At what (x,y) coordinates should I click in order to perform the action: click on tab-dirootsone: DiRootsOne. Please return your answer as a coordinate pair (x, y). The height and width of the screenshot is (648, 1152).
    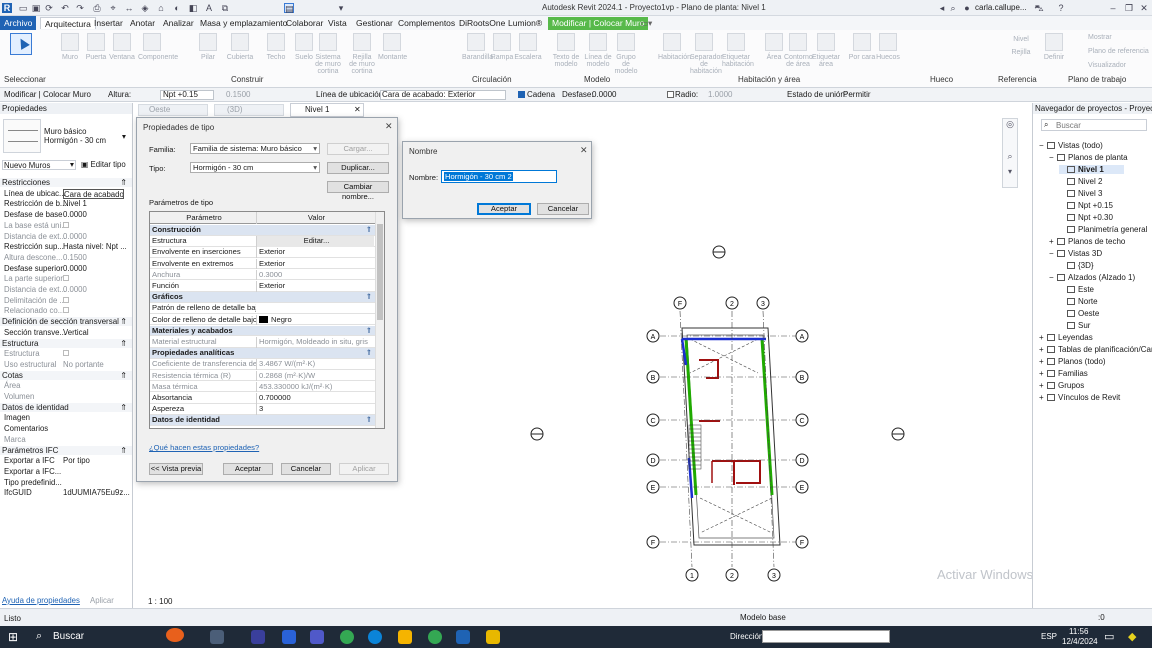
    Looking at the image, I should click on (482, 23).